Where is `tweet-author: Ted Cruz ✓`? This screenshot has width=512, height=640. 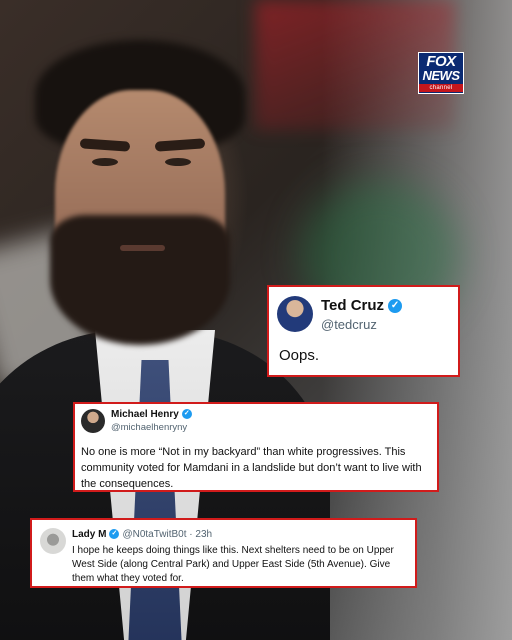
tweet-author: Ted Cruz ✓ is located at coordinates (362, 305).